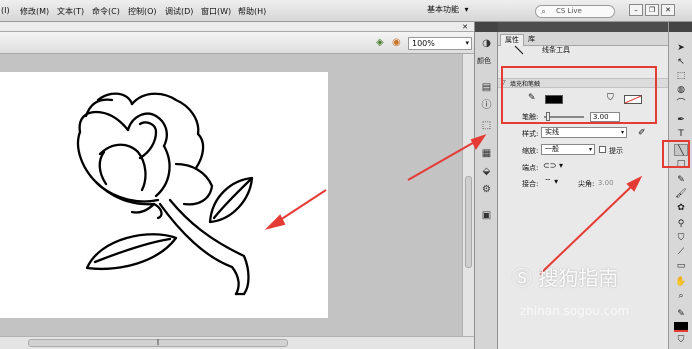 The height and width of the screenshot is (349, 692). Describe the element at coordinates (575, 311) in the screenshot. I see `watermark-url: zhinan.sogou.com` at that location.